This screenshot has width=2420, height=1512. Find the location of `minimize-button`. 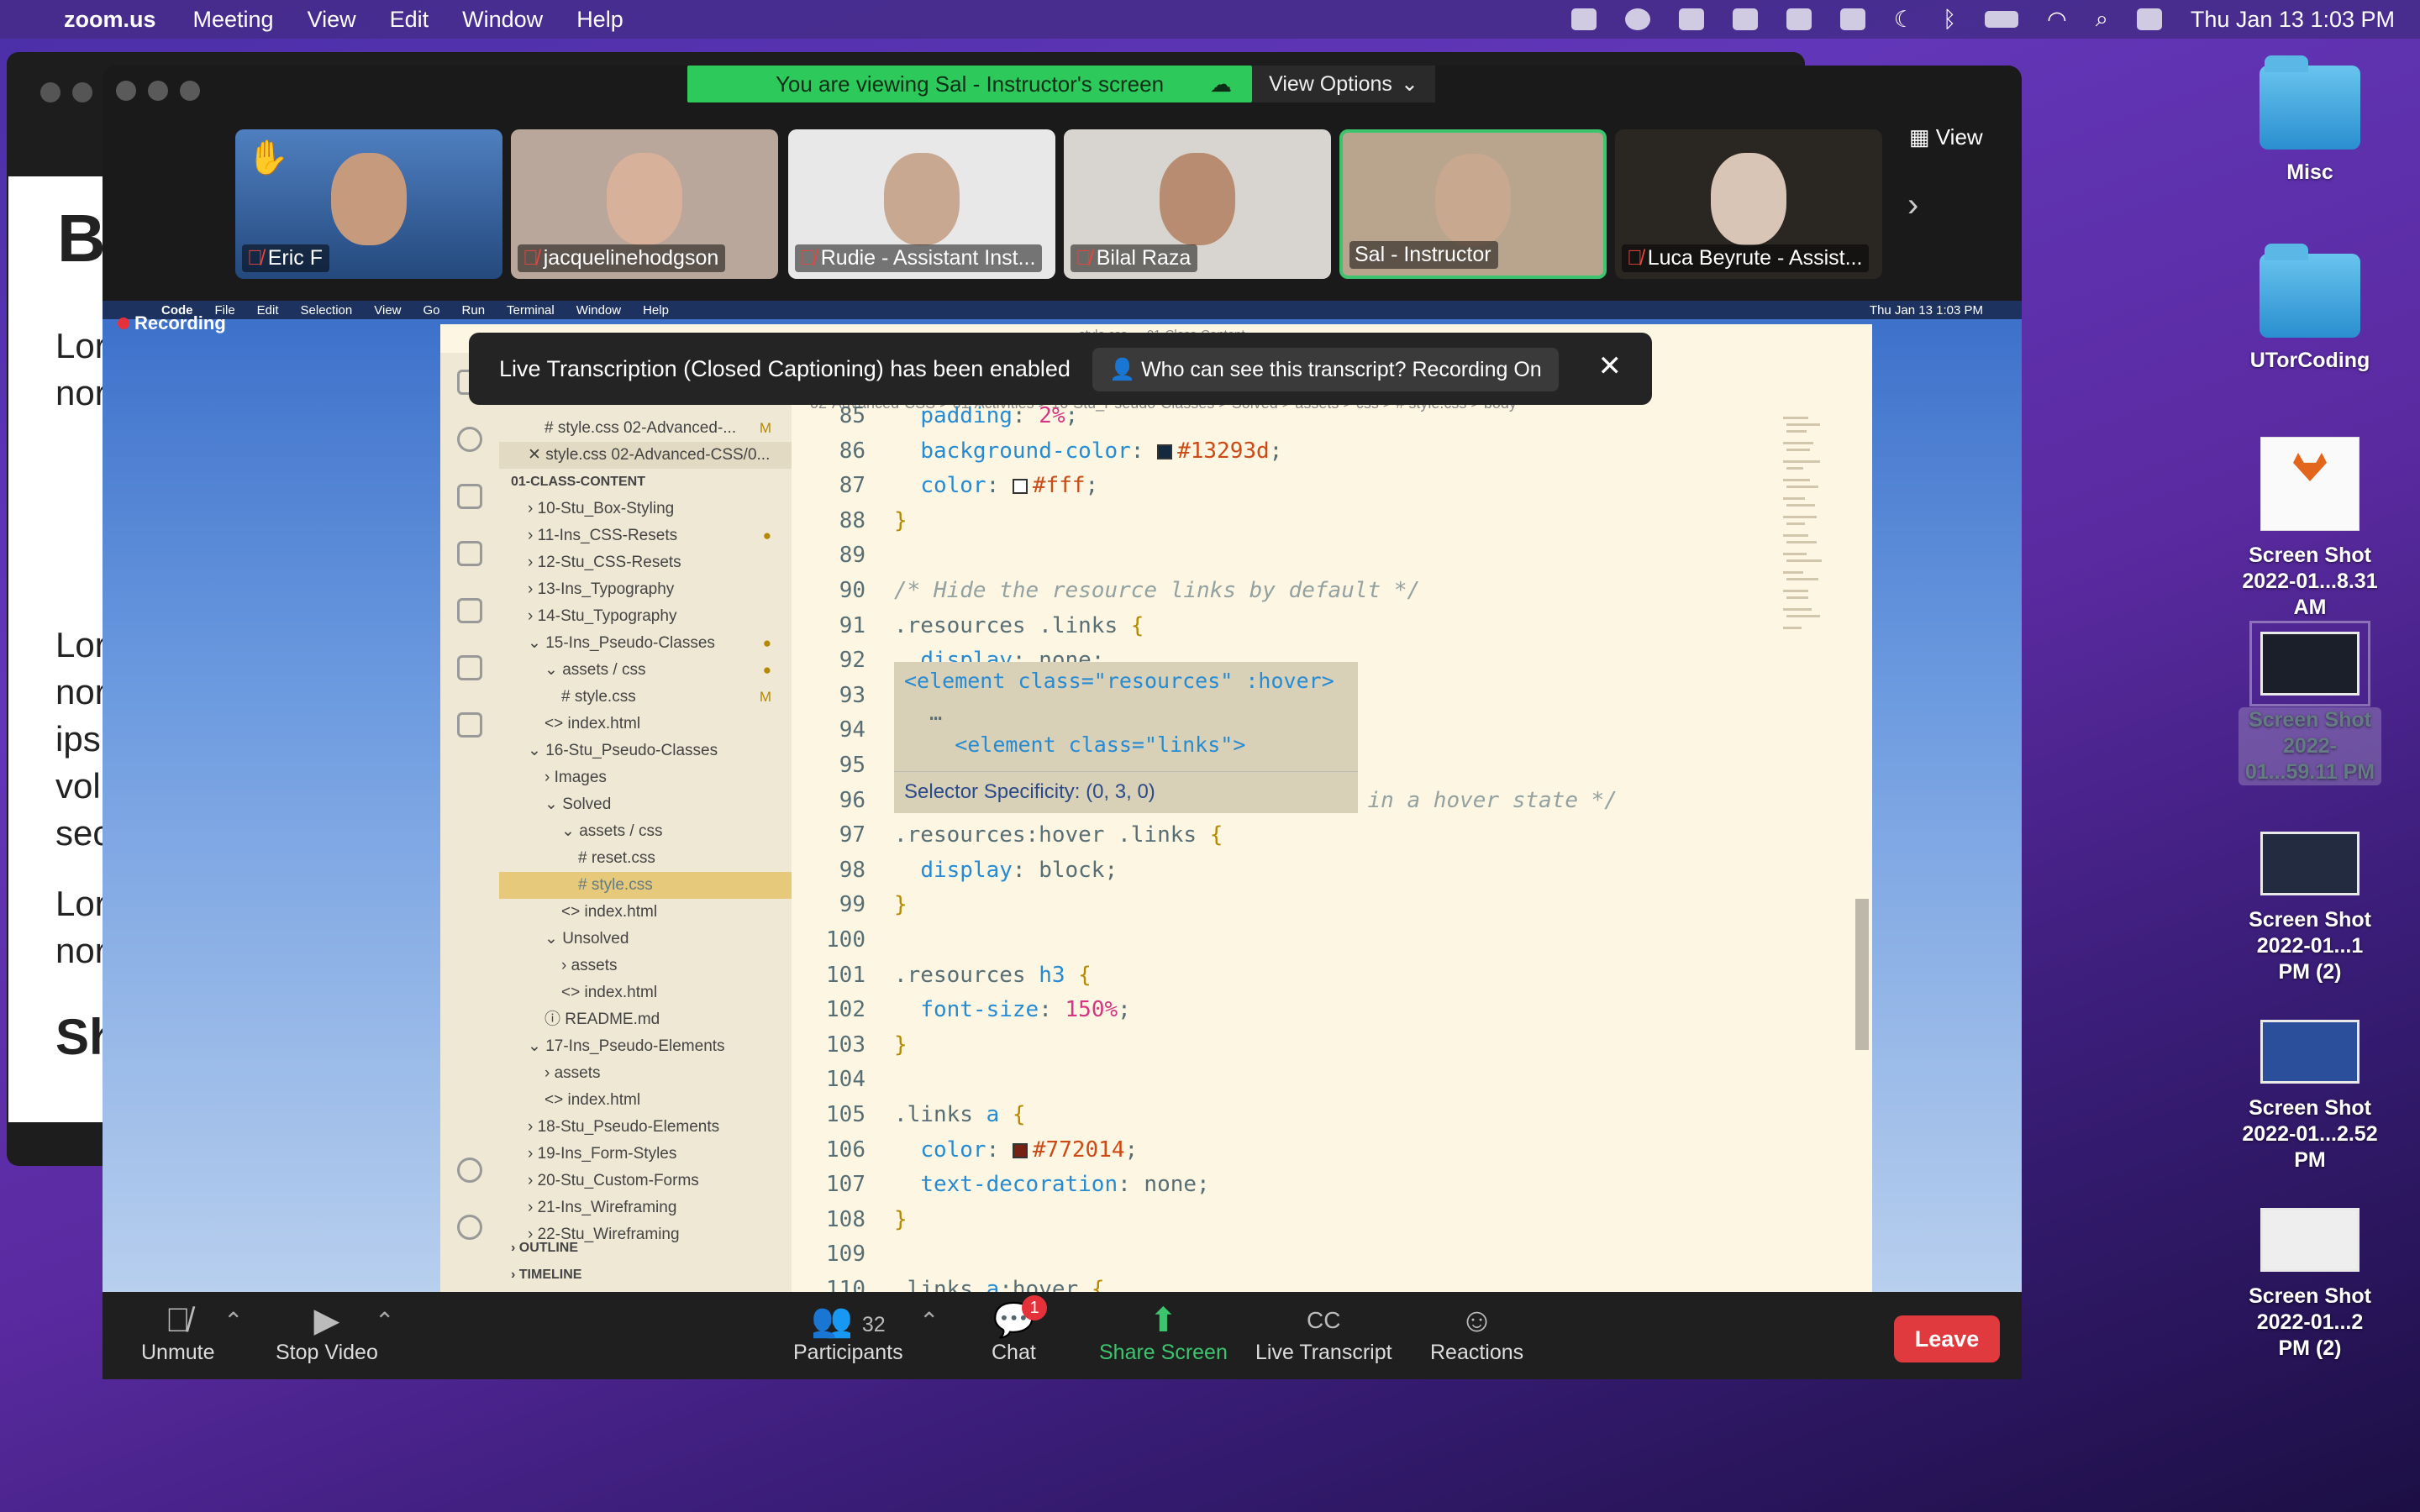

minimize-button is located at coordinates (158, 91).